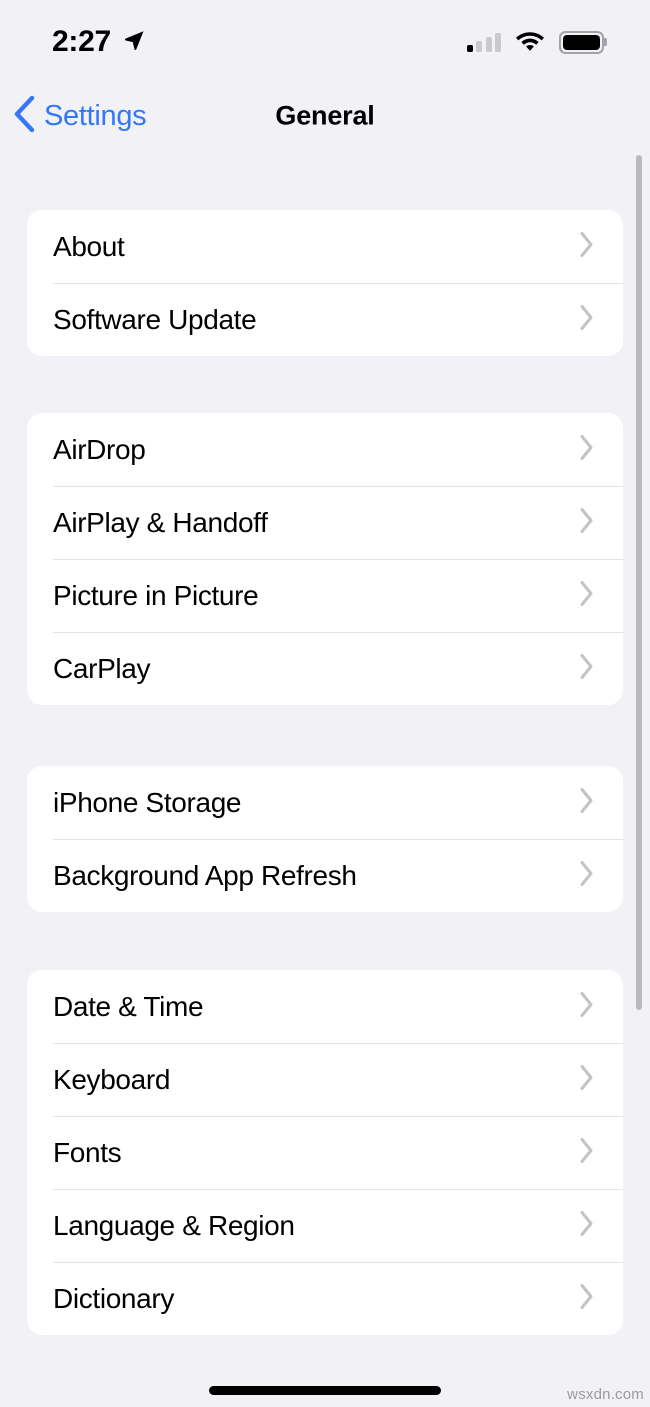 The image size is (650, 1407). Describe the element at coordinates (113, 1298) in the screenshot. I see `settings-row-label: Dictionary` at that location.